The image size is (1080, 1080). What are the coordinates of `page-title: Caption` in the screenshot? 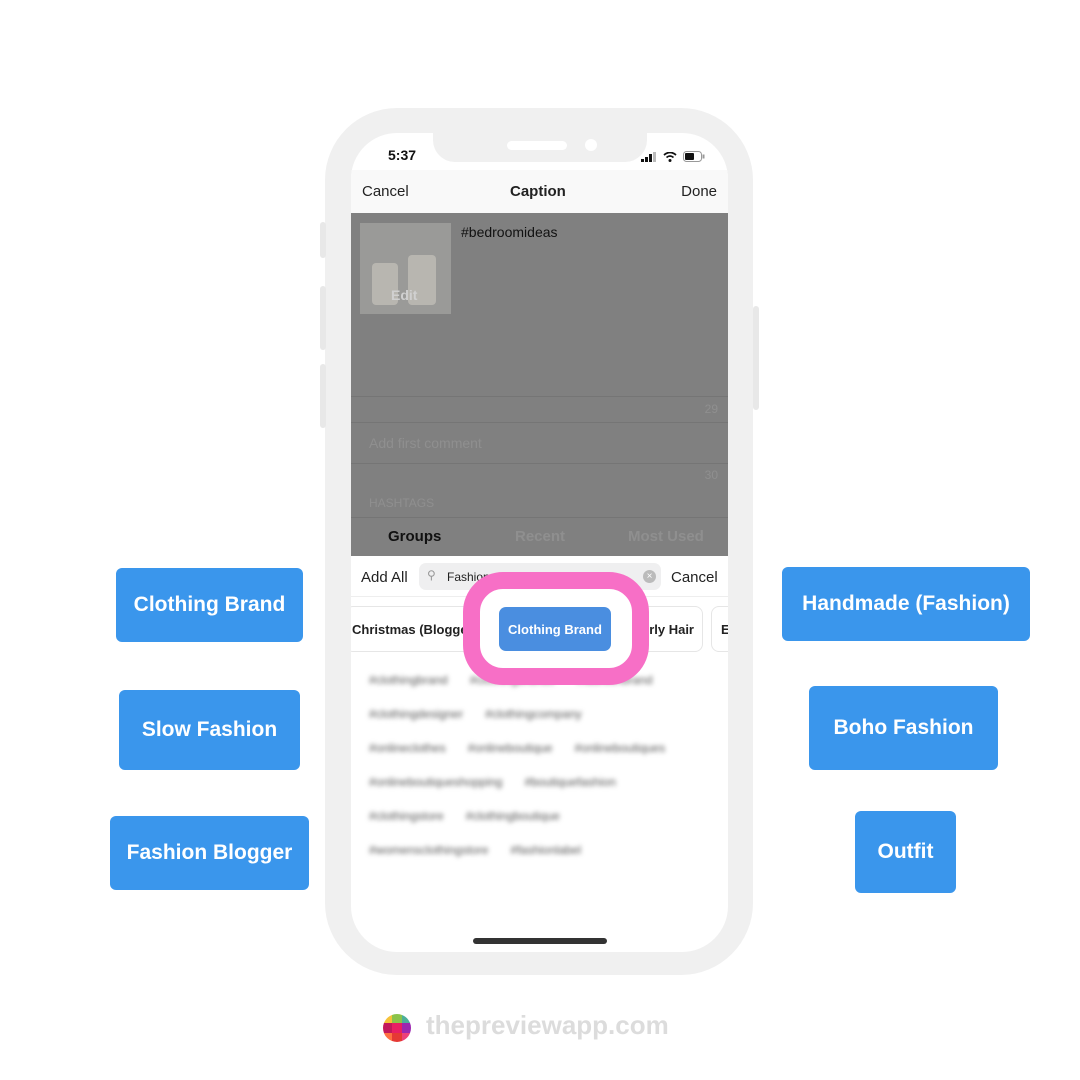 It's located at (538, 191).